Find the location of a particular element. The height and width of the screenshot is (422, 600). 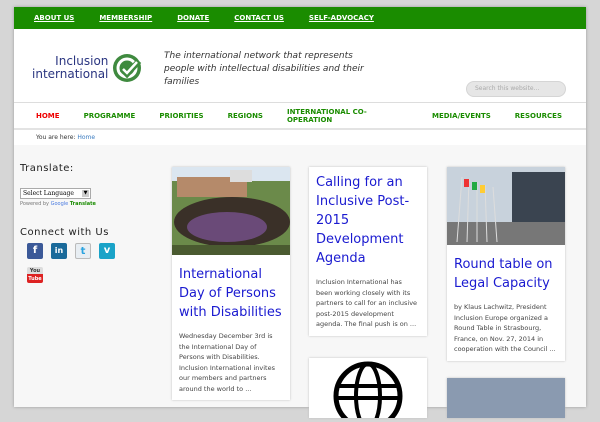

connect-title: Connect with Us is located at coordinates (64, 232).